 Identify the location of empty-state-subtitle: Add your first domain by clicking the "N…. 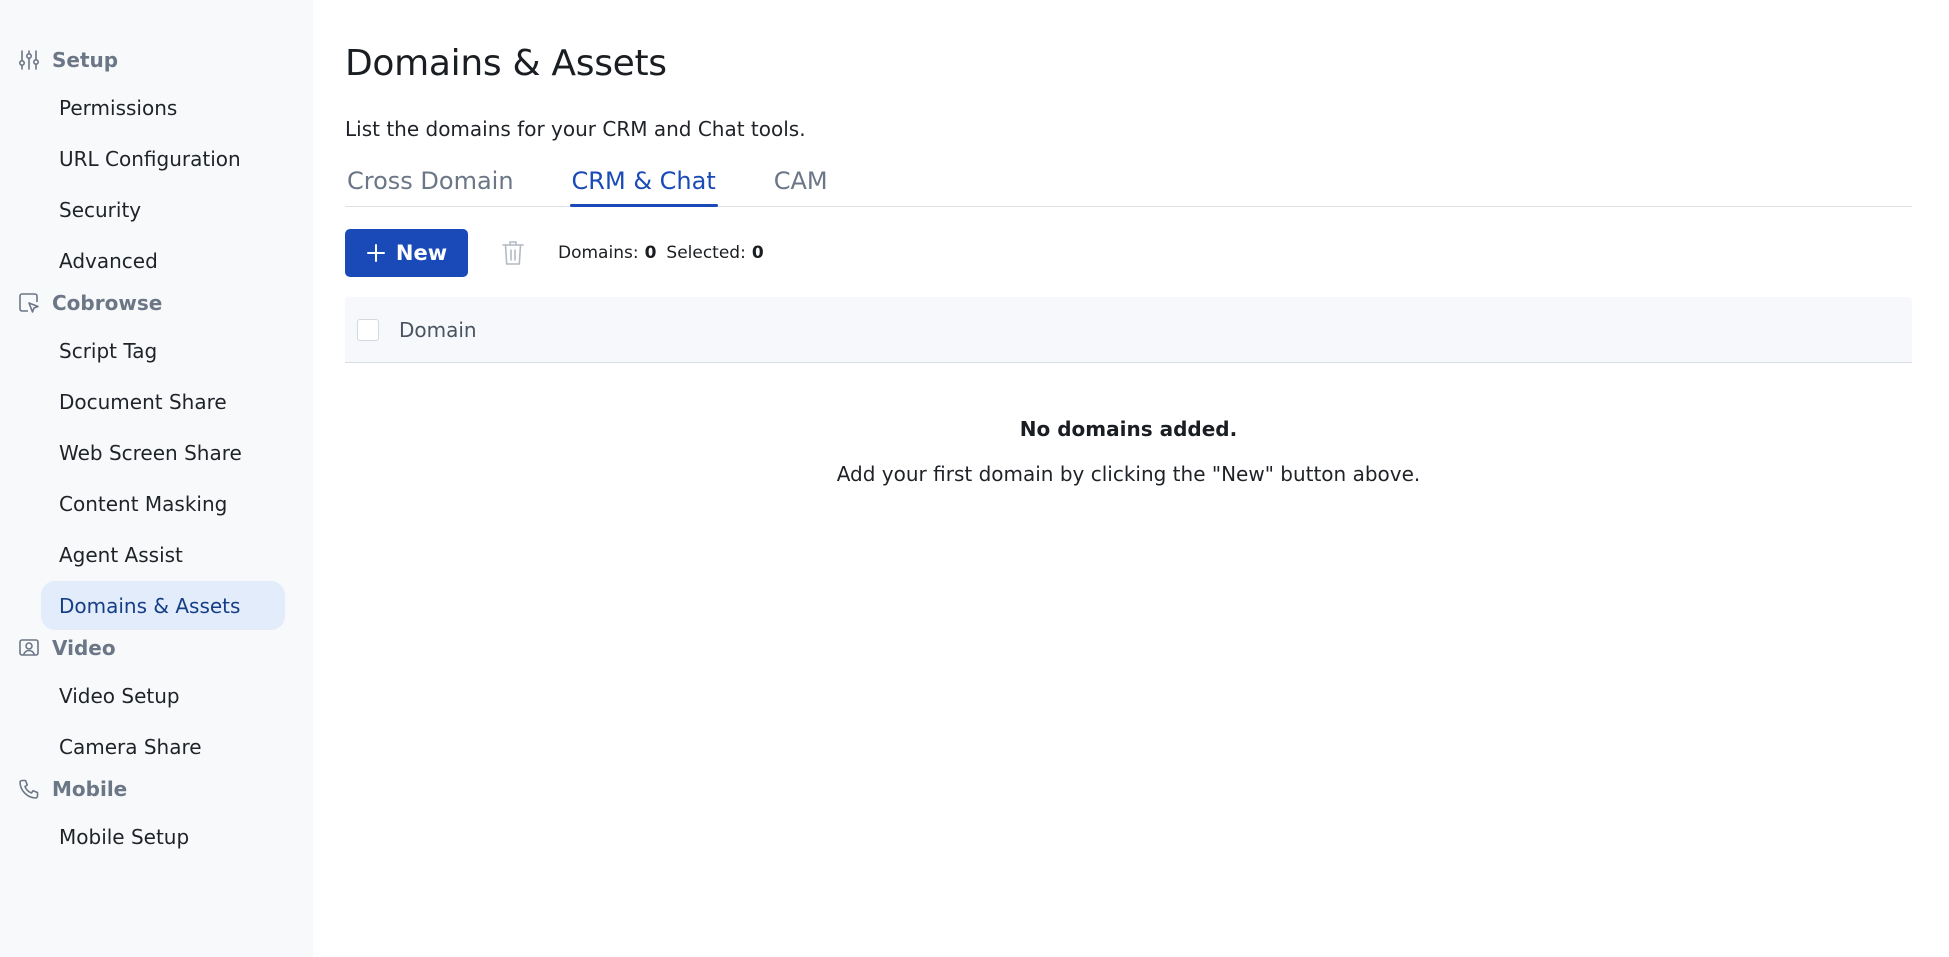
(1128, 474).